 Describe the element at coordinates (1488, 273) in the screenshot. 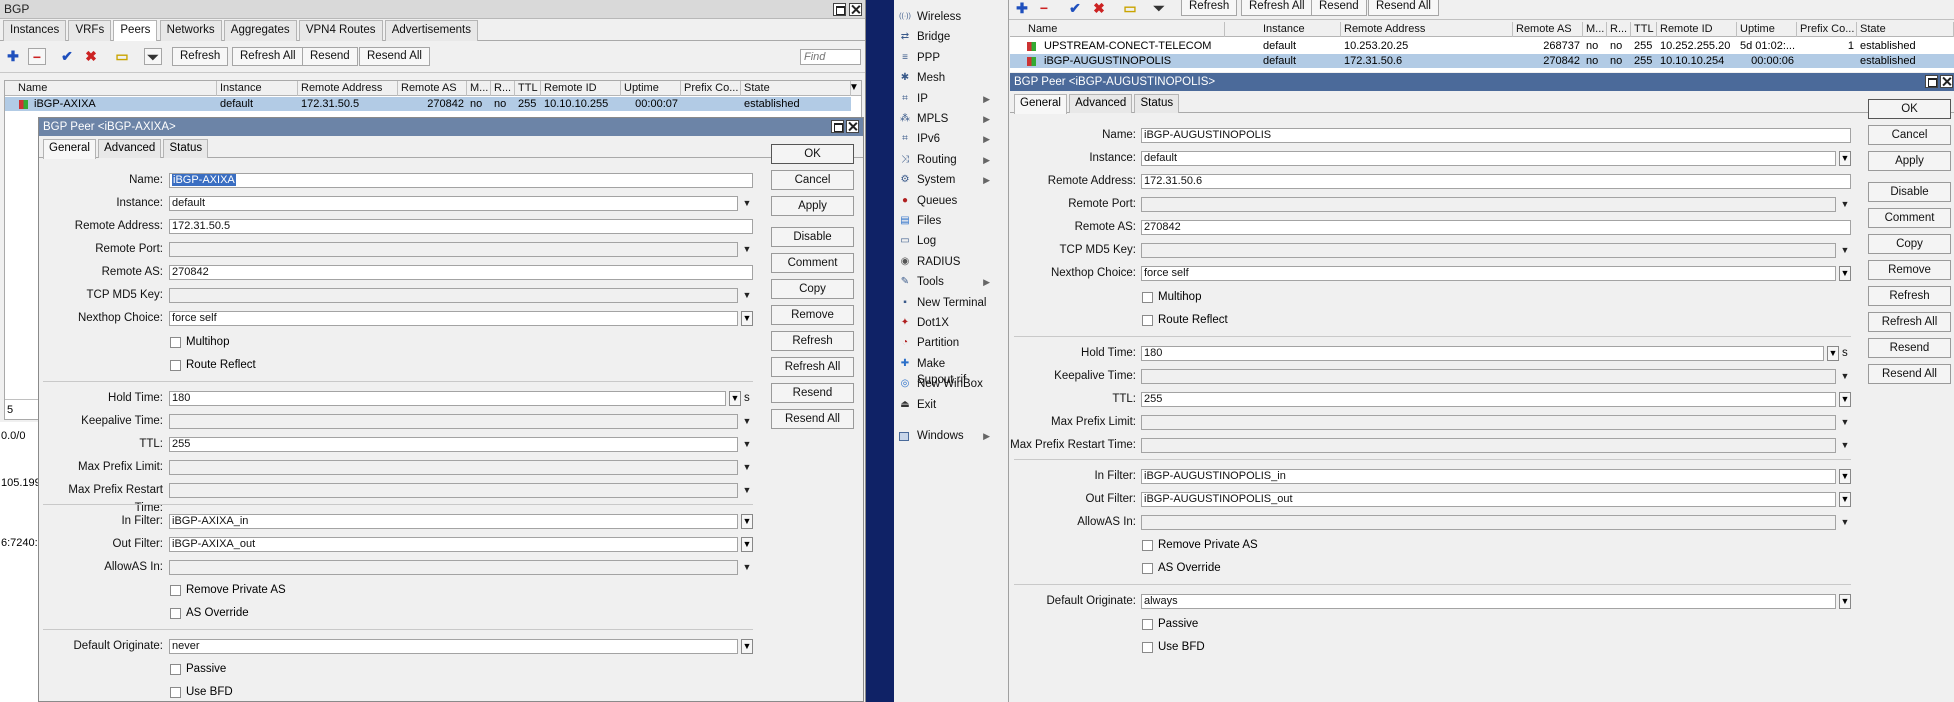

I see `nexthop-select: force self` at that location.